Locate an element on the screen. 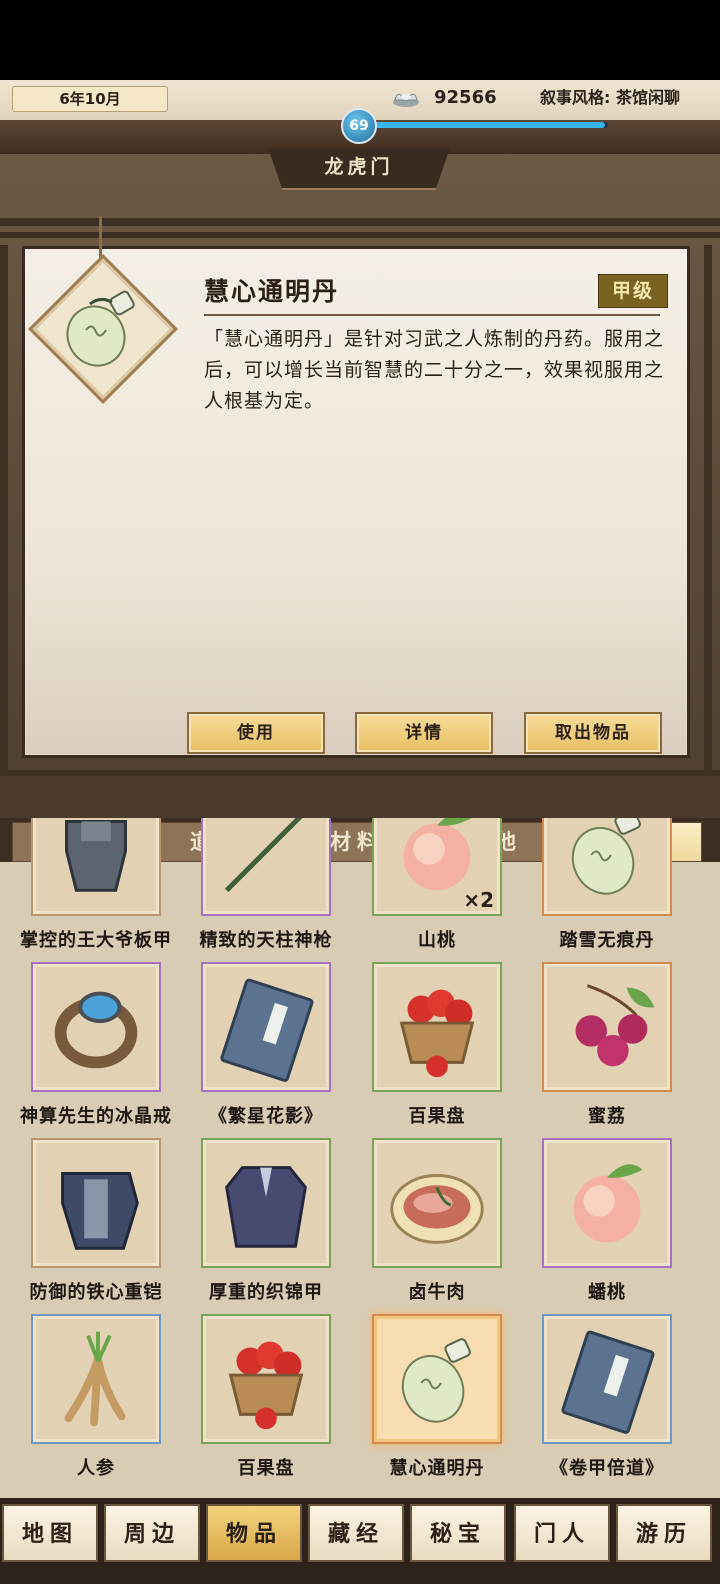  inventory-item-name: 慧心通明丹 is located at coordinates (437, 1468).